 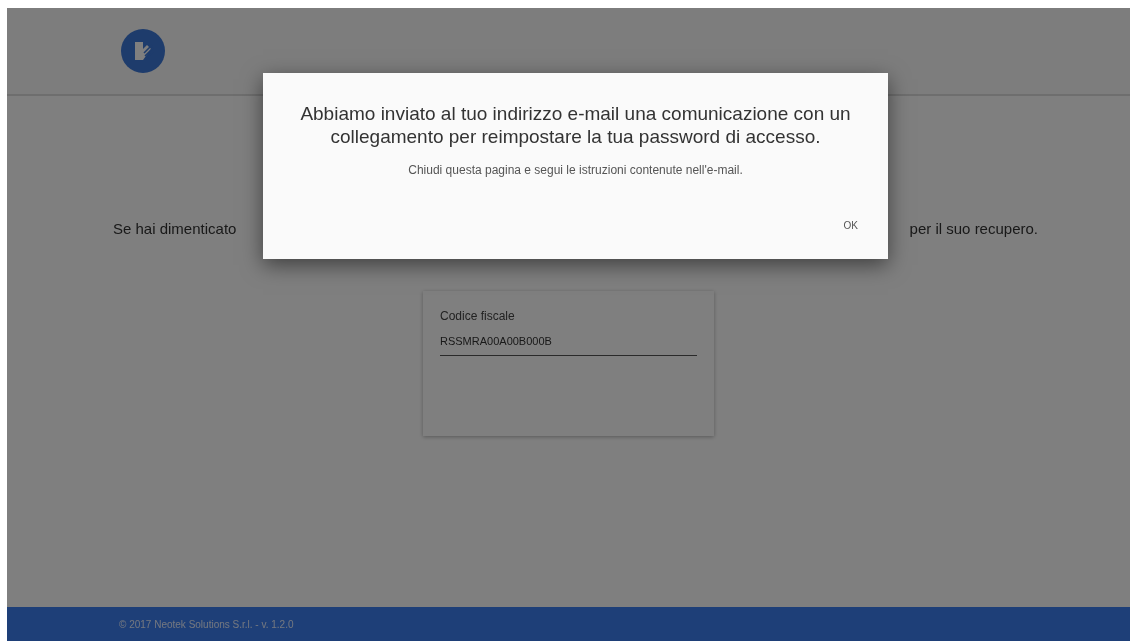 I want to click on logo-icon, so click(x=143, y=51).